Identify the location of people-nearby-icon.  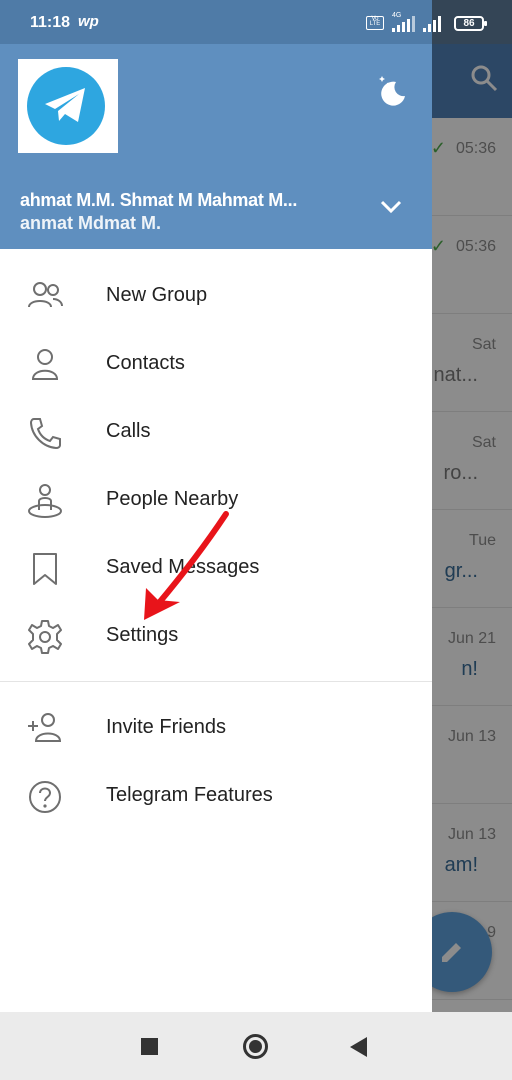
(45, 501).